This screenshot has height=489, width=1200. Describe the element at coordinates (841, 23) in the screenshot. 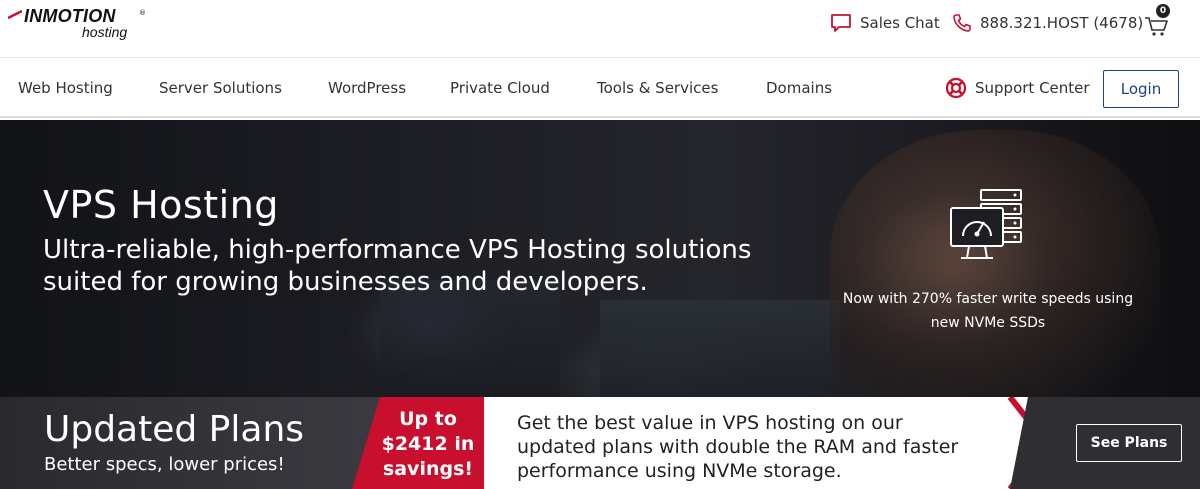

I see `chat-icon` at that location.